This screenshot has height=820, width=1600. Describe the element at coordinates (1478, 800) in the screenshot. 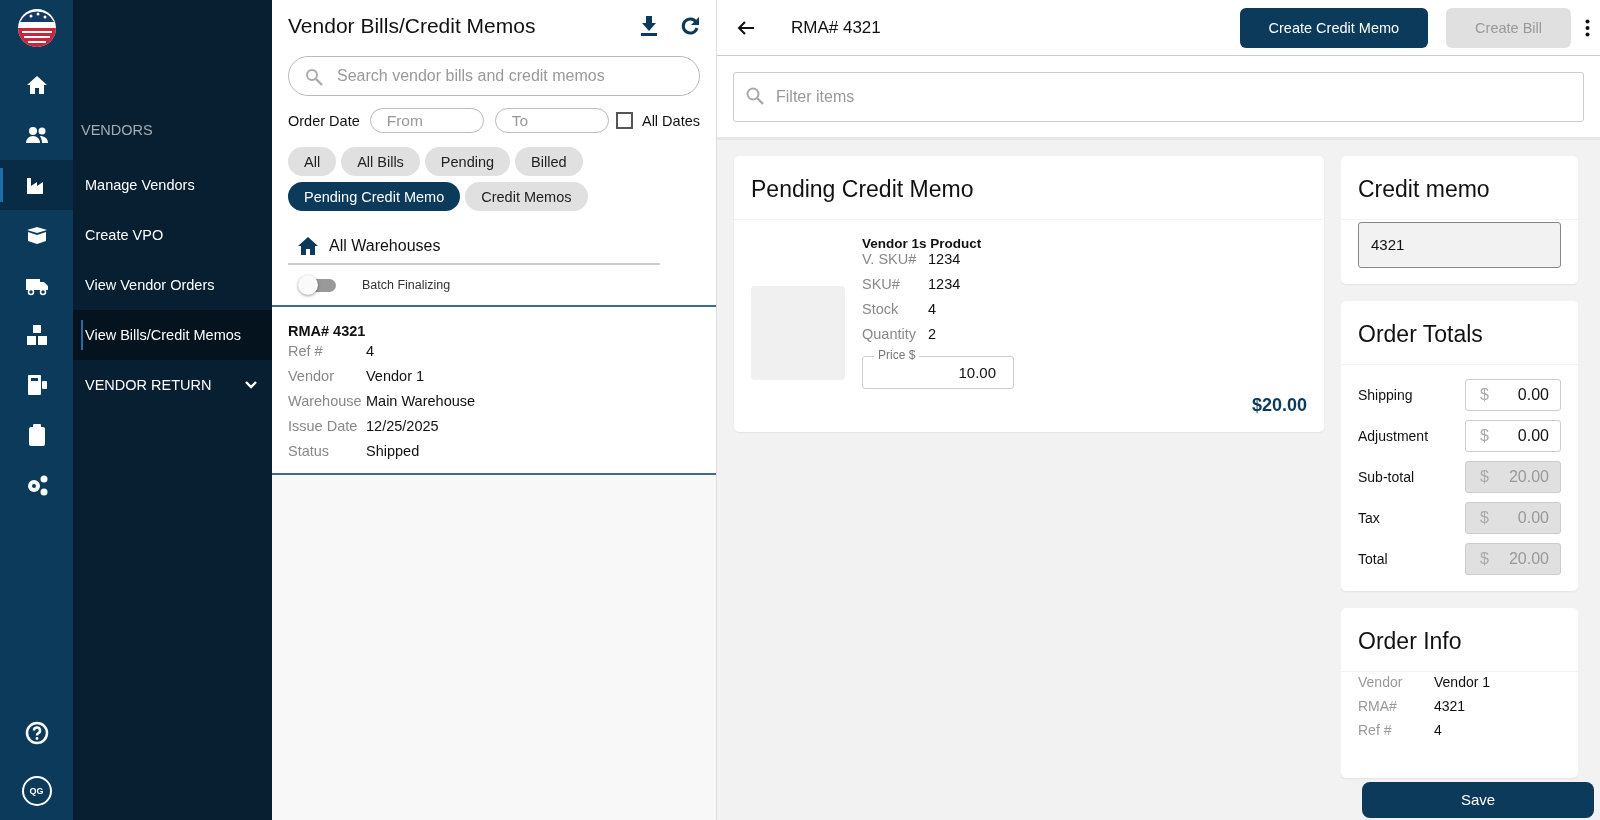

I see `save-button: Save` at that location.